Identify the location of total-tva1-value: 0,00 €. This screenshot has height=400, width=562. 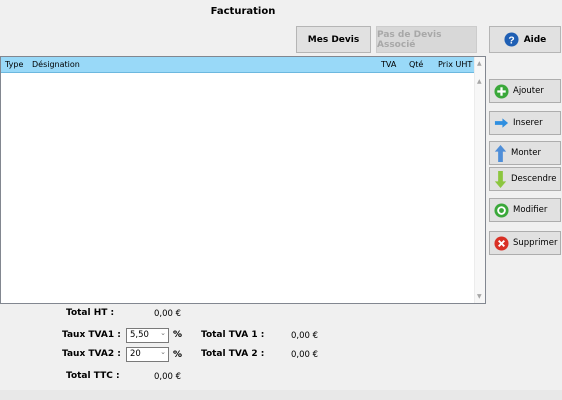
(305, 336).